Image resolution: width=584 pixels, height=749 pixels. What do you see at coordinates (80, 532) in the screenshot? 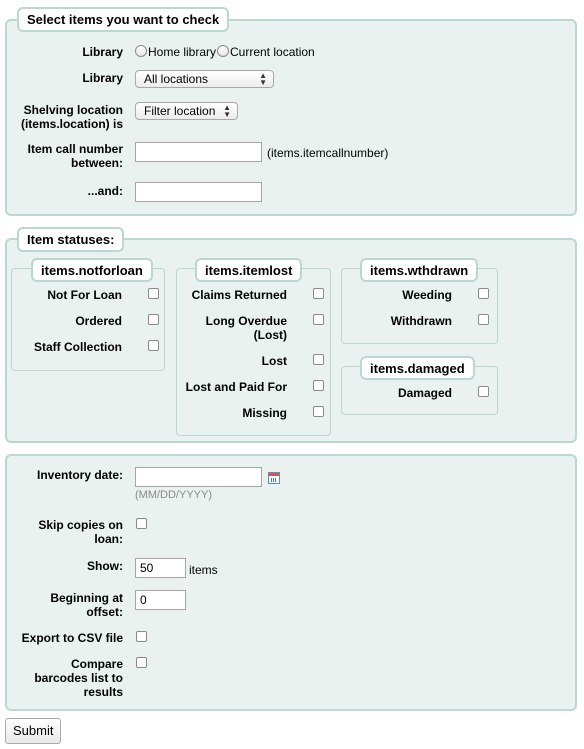
I see `skip-on-loan-label: Skip copies on loan:` at bounding box center [80, 532].